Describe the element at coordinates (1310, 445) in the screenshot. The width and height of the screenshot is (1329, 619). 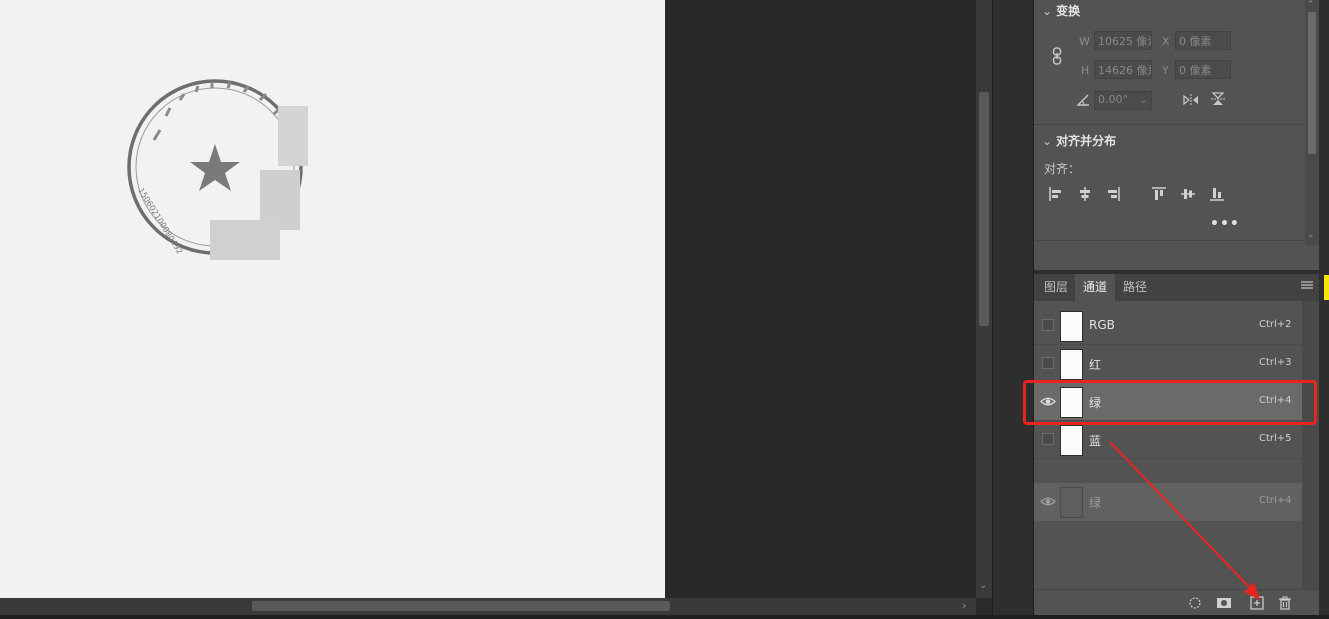
I see `channels-scrollbar` at that location.